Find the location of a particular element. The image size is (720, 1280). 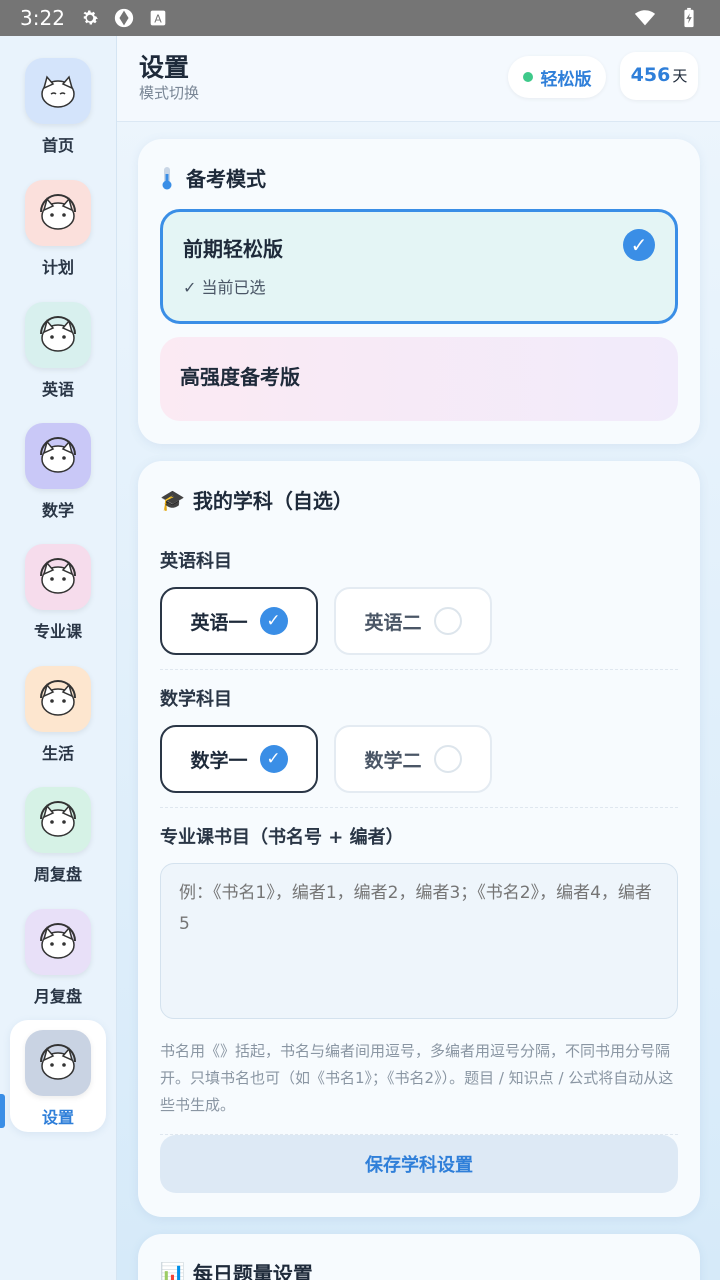

sidebar-item-label: 首页 is located at coordinates (57, 145).